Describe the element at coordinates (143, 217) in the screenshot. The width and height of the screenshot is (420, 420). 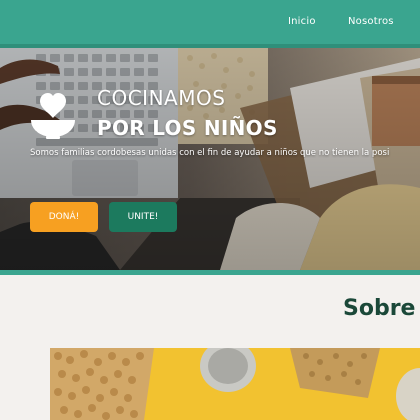
I see `join-button: UNITE!` at that location.